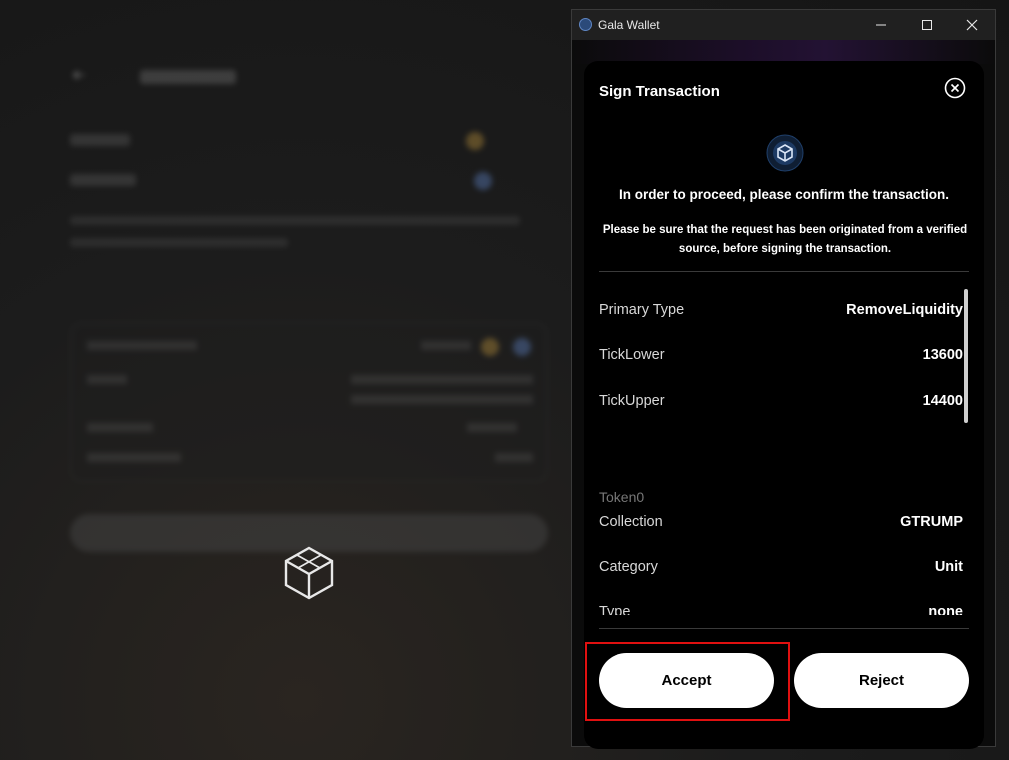  Describe the element at coordinates (632, 355) in the screenshot. I see `detail-key: TickLower` at that location.